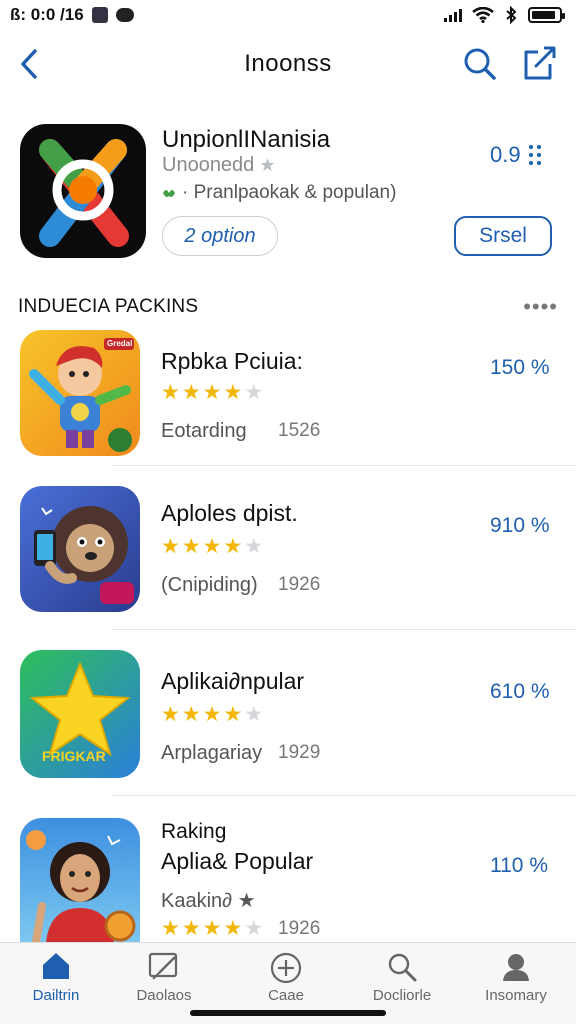 The width and height of the screenshot is (576, 1024). Describe the element at coordinates (519, 866) in the screenshot. I see `app-price: 110 %` at that location.